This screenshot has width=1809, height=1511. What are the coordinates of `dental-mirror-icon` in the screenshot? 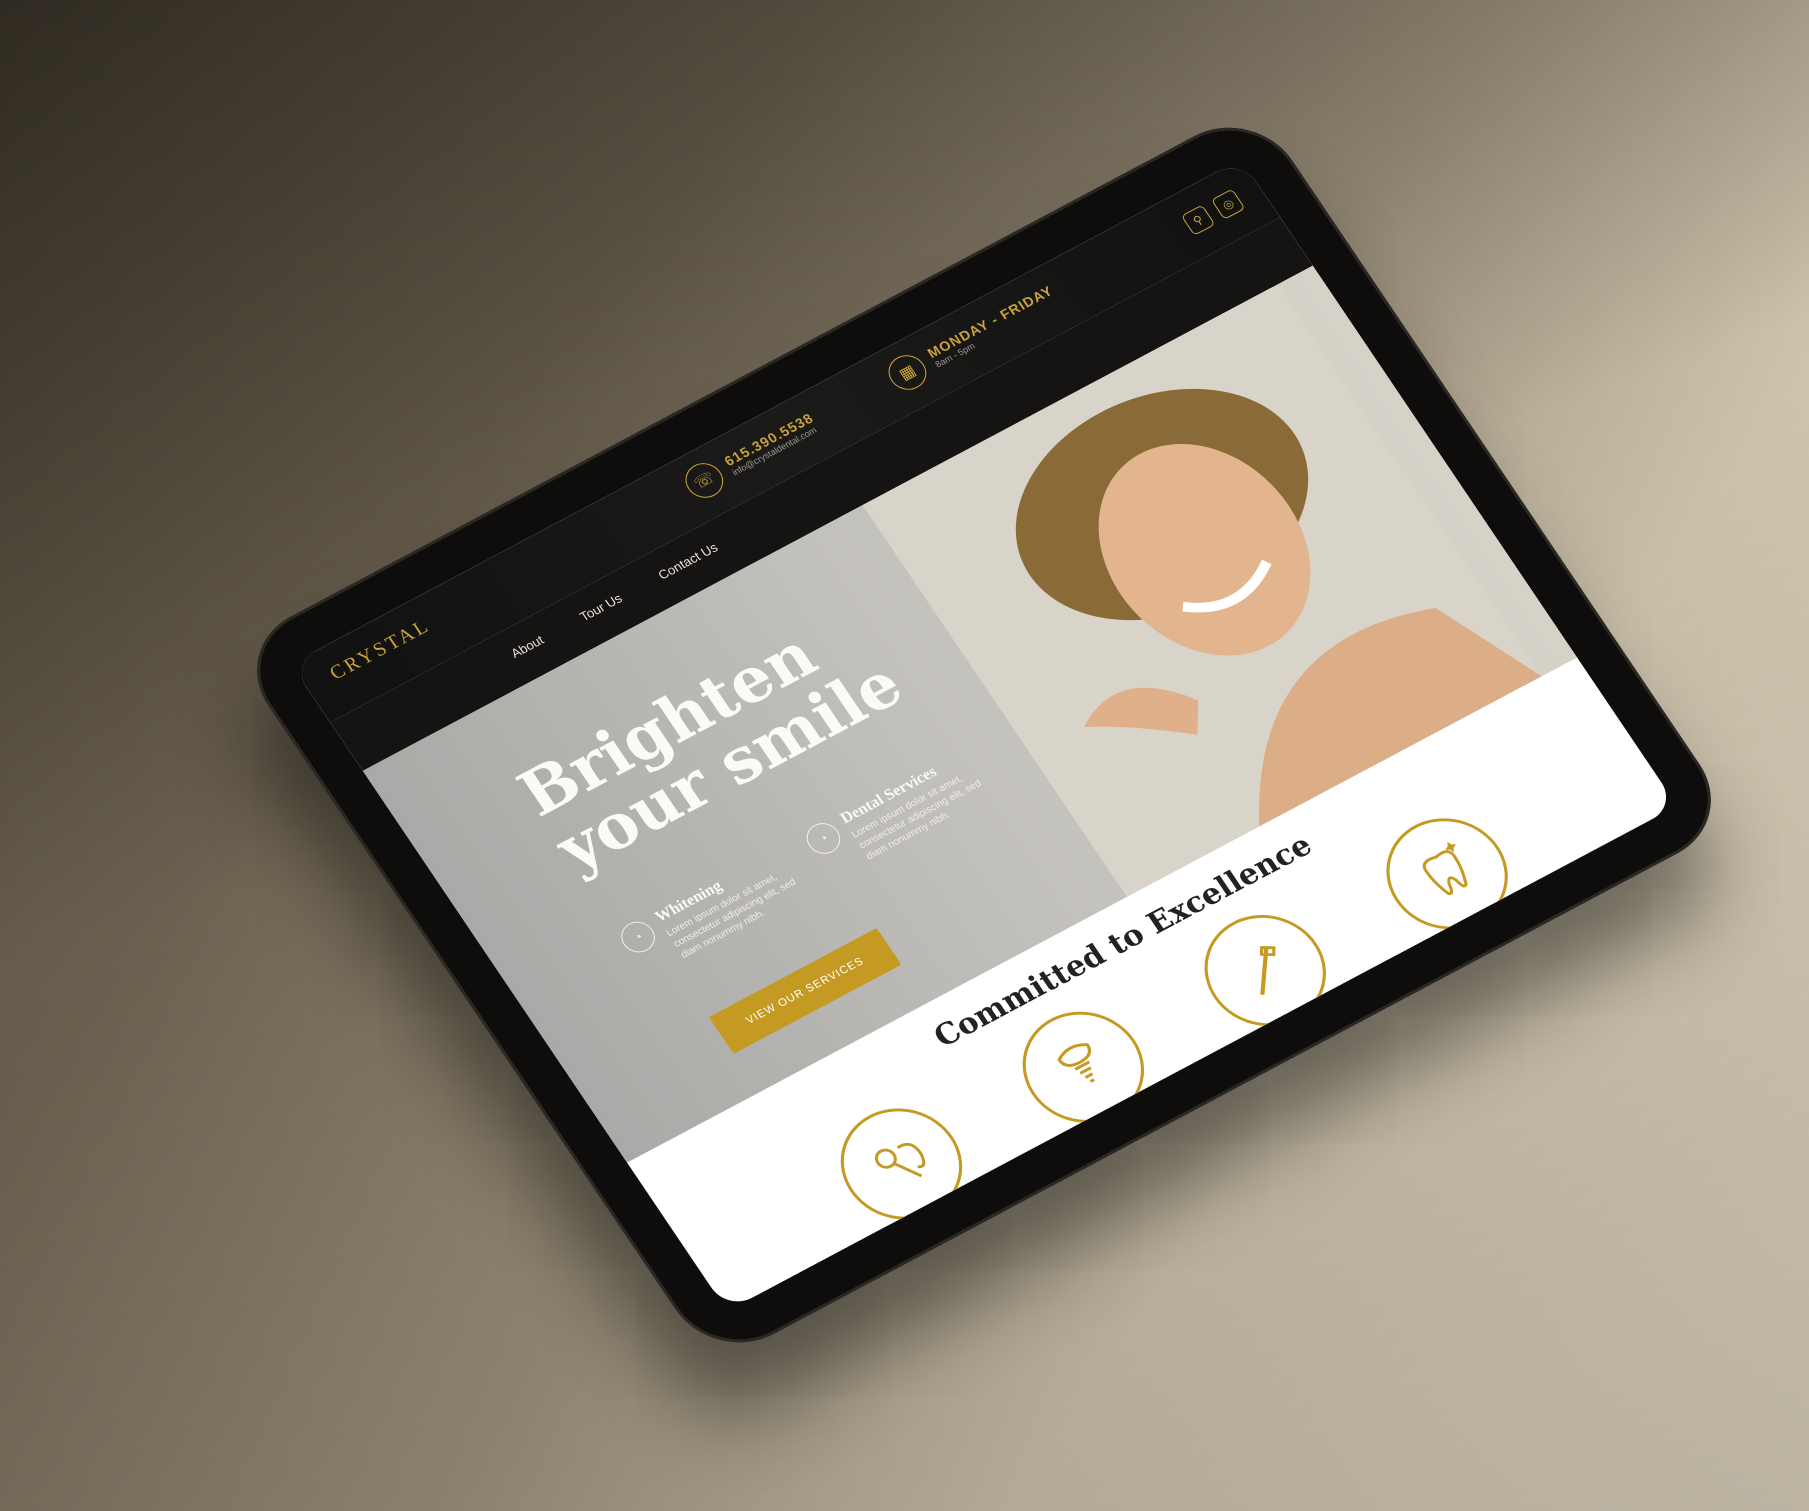 It's located at (901, 1164).